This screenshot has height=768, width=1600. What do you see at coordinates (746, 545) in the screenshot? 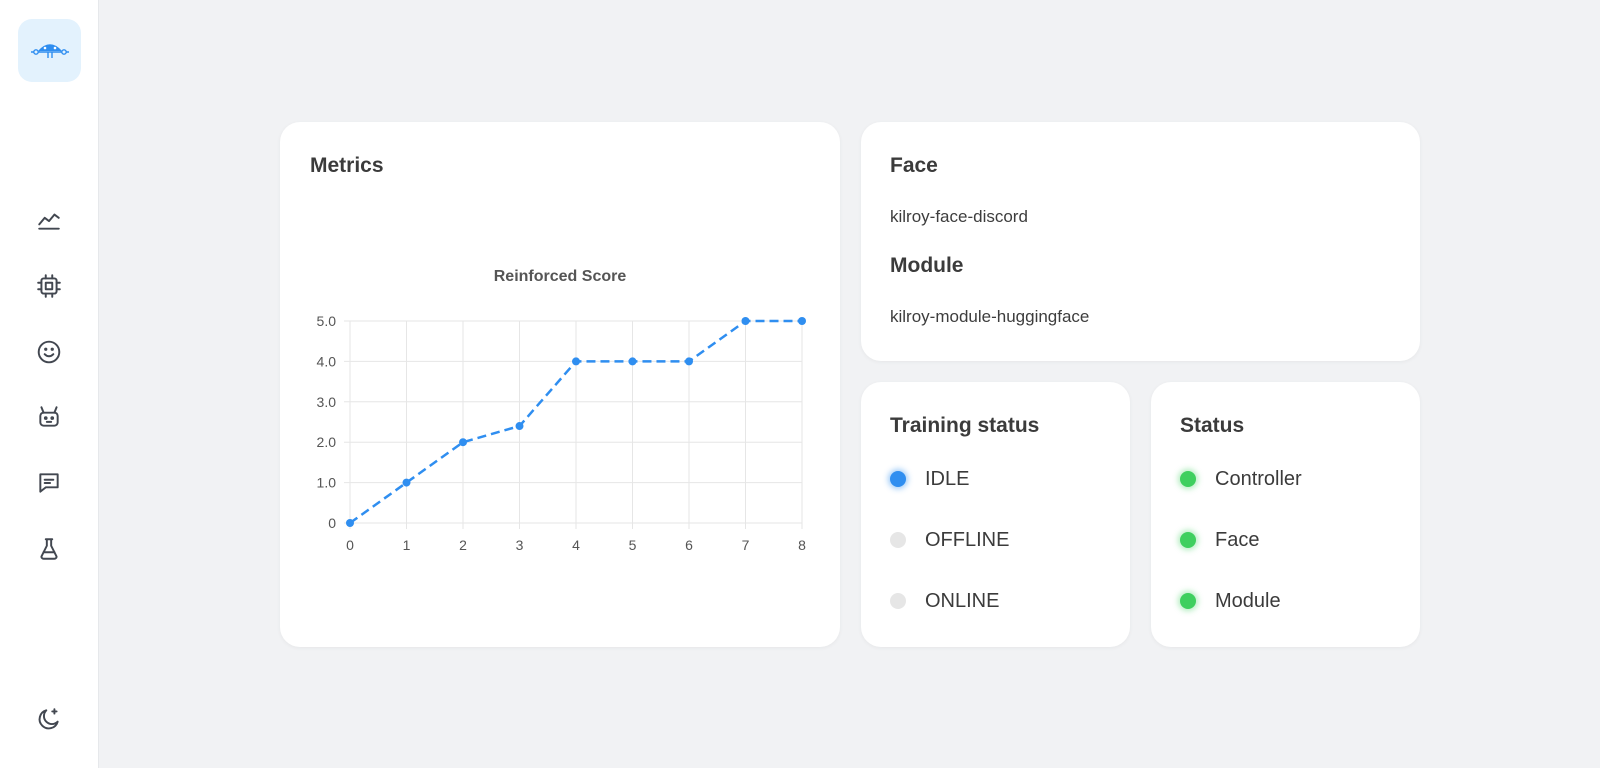
I see `x-tick-label: 7` at bounding box center [746, 545].